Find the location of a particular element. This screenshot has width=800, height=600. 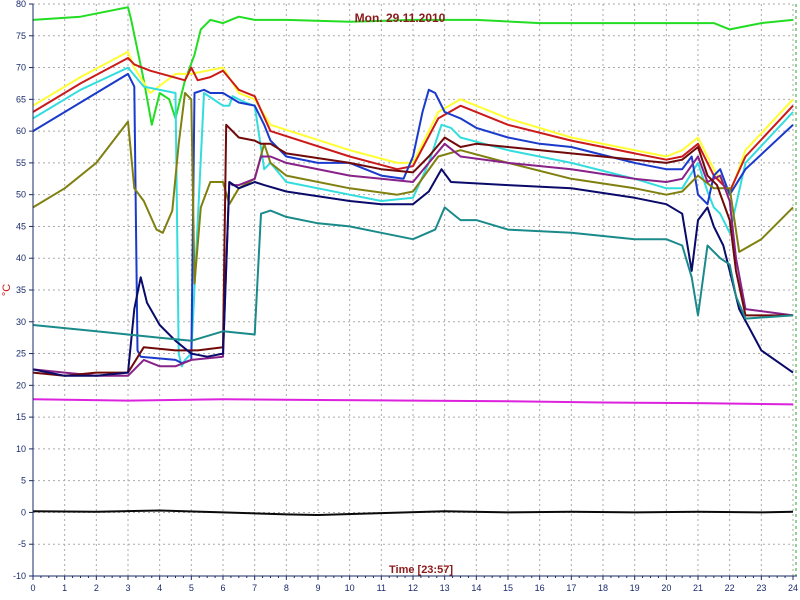

x-tick-label: 18 is located at coordinates (603, 588).